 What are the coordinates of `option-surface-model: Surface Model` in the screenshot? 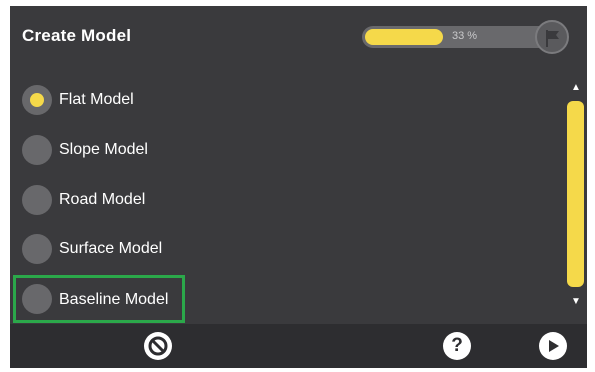 It's located at (105, 249).